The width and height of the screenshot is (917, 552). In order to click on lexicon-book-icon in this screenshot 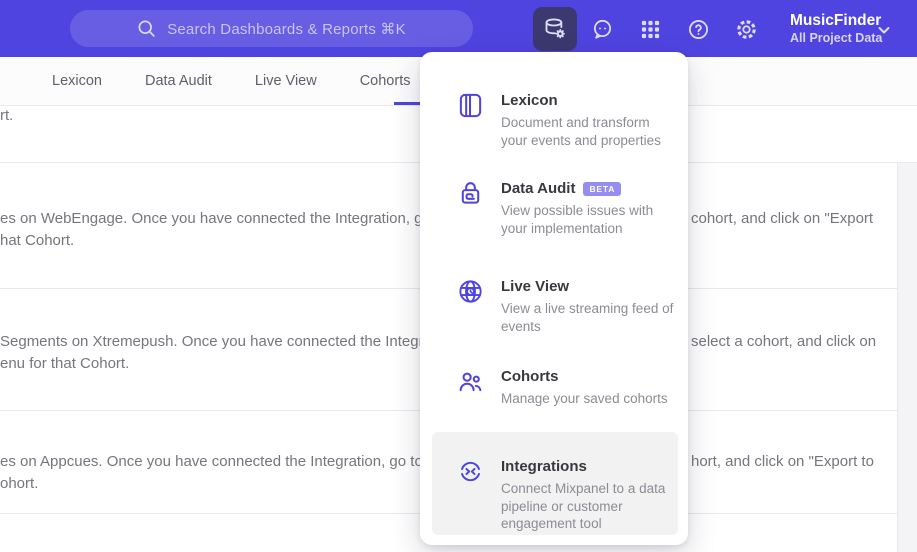, I will do `click(470, 105)`.